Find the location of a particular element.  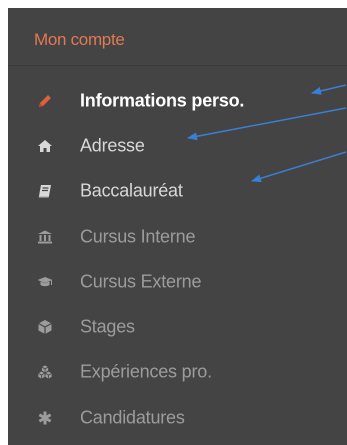

menu-item-label: Adresse is located at coordinates (112, 145).